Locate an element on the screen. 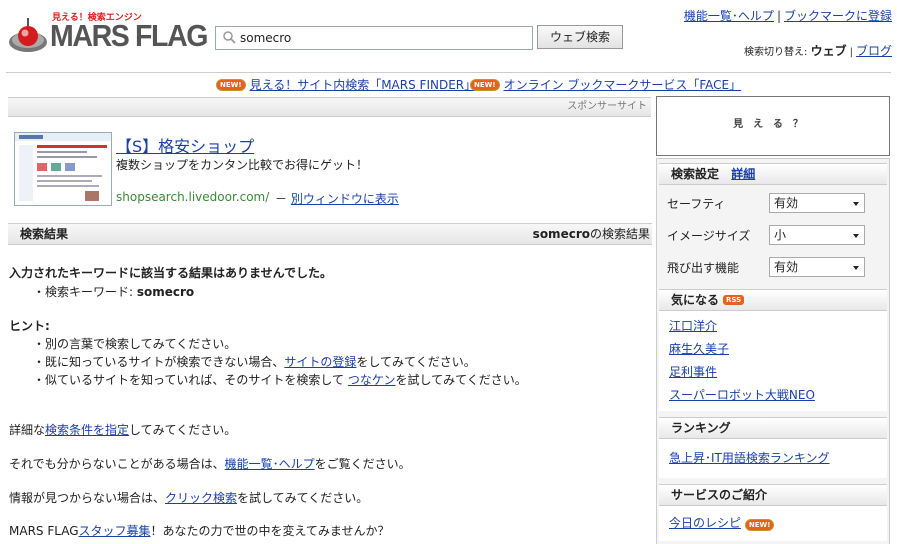 The image size is (897, 544). service-item: 今日のレシピ NEW! is located at coordinates (773, 523).